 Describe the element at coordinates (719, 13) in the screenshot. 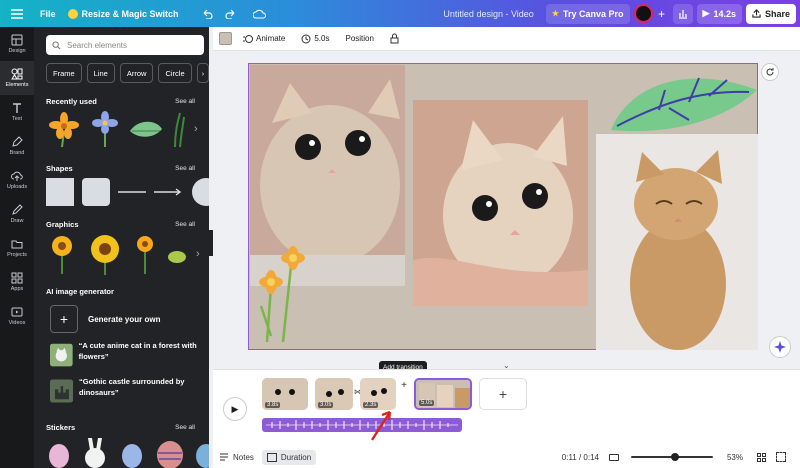

I see `play-preview-button: ▶ 14.2s` at that location.